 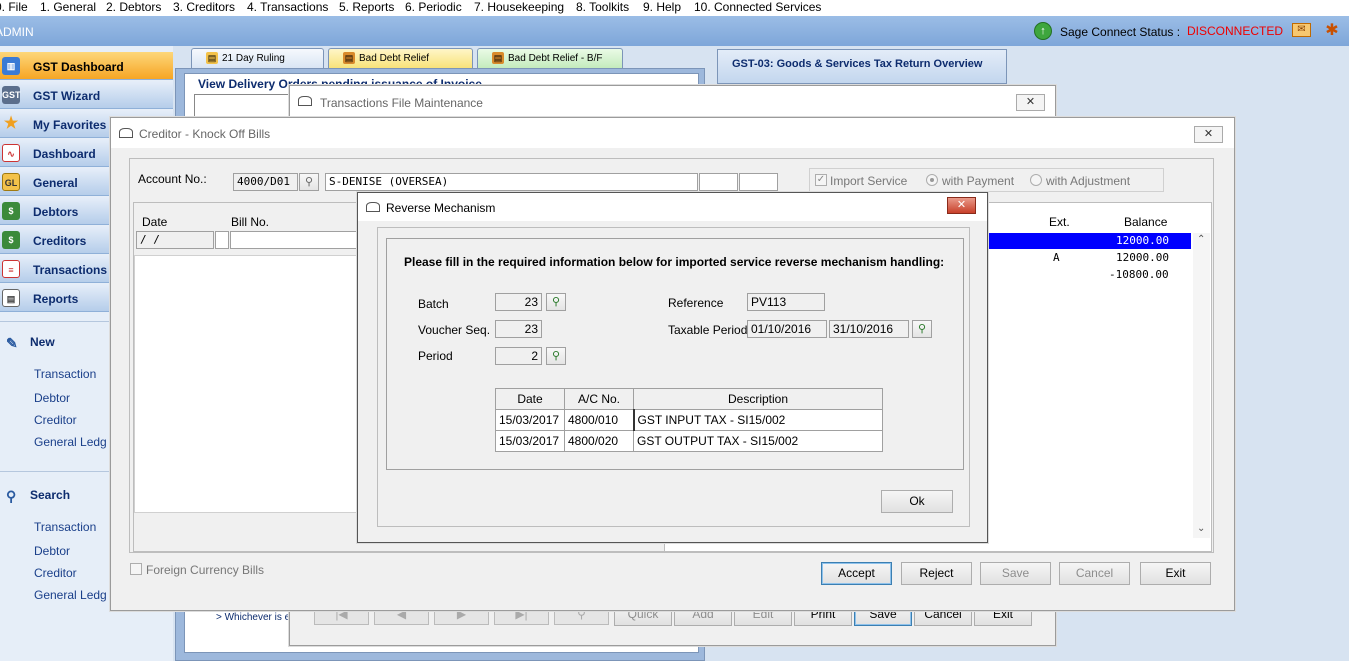 I want to click on dialog-title: Reverse Mechanism, so click(x=441, y=208).